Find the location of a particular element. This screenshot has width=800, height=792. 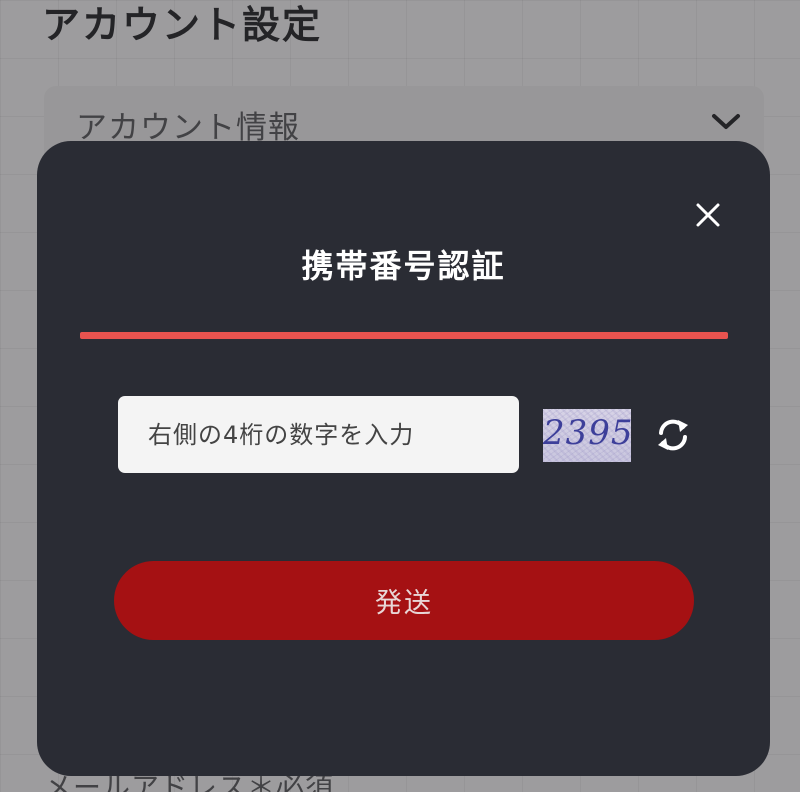

refresh-icon is located at coordinates (673, 435).